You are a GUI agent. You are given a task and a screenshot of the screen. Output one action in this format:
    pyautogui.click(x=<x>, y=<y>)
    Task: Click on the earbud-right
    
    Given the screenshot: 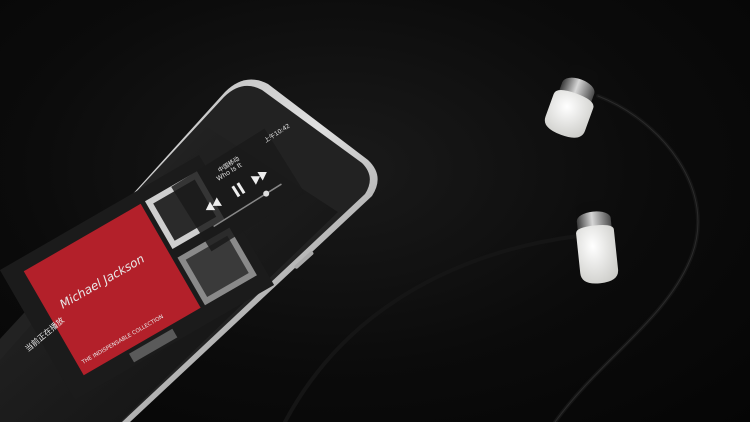 What is the action you would take?
    pyautogui.click(x=597, y=242)
    